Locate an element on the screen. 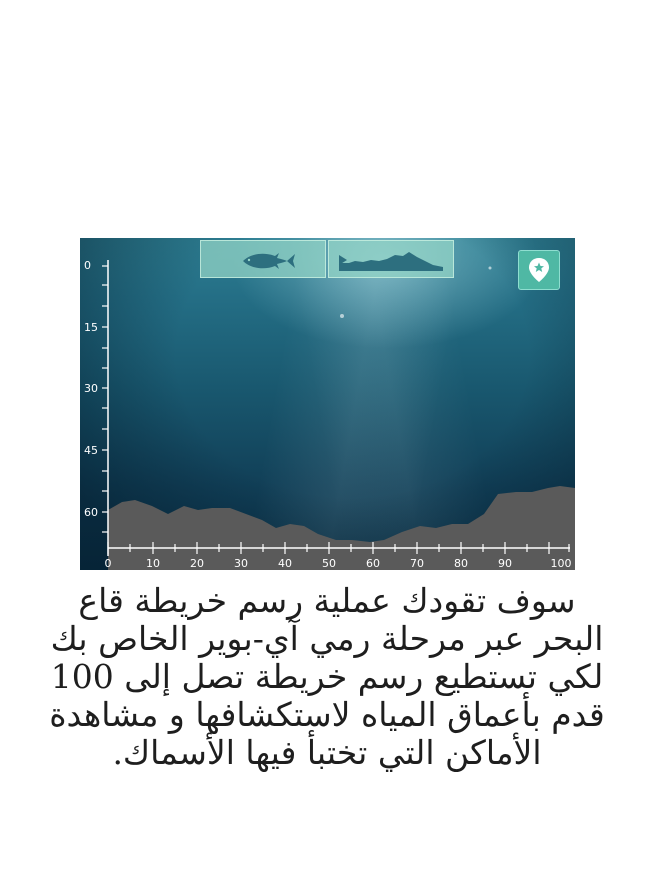  distance-label: 80 is located at coordinates (461, 563).